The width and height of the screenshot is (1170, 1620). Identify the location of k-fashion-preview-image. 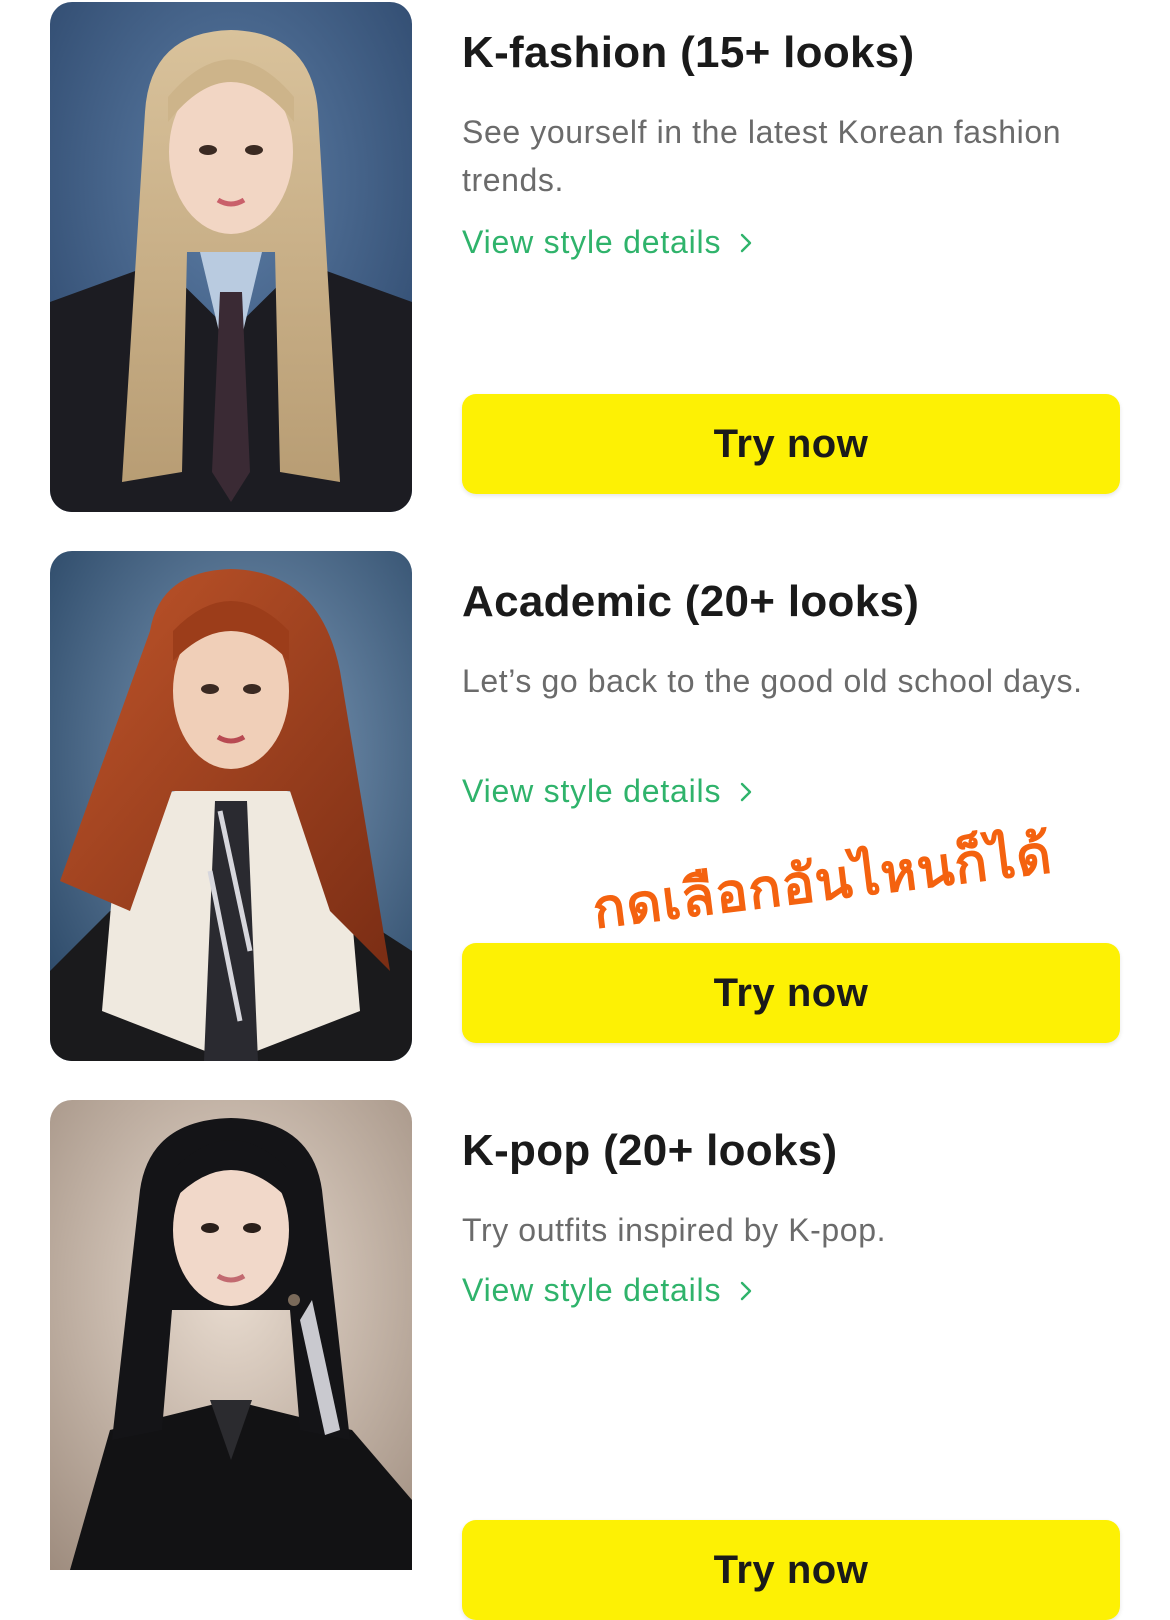
(231, 257).